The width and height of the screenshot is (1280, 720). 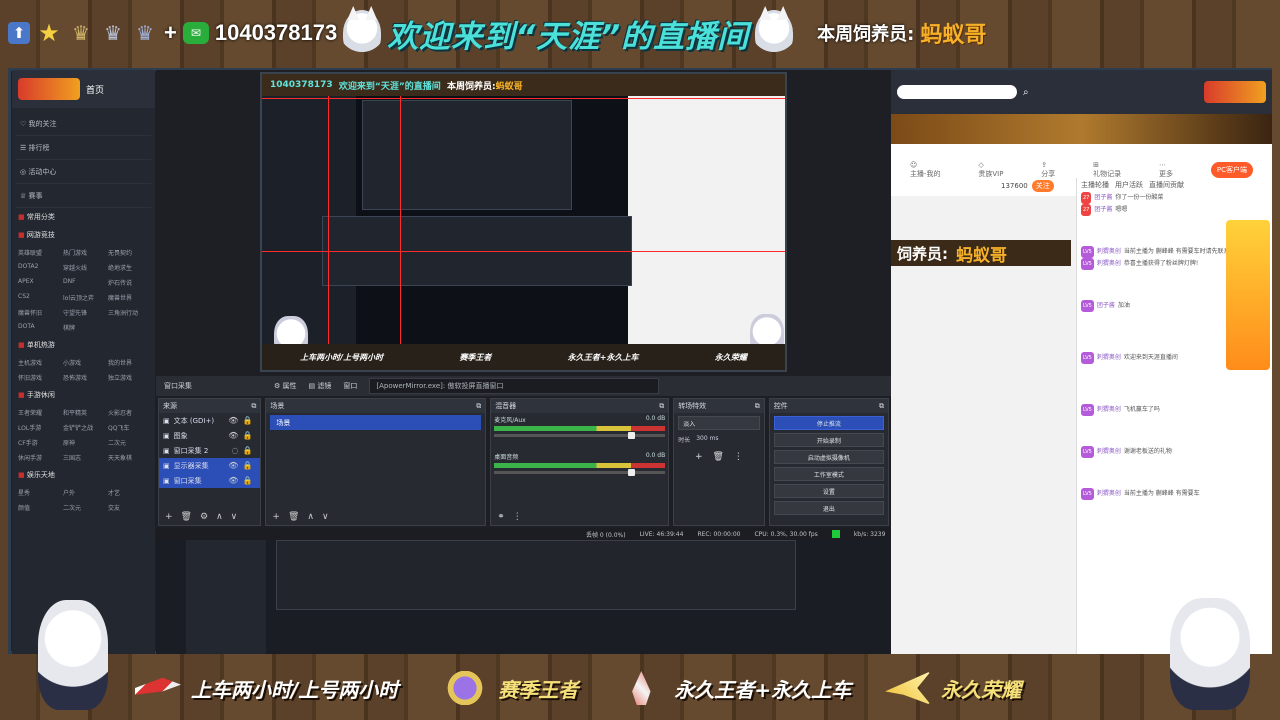 What do you see at coordinates (128, 312) in the screenshot?
I see `category-item: 三角洲行动` at bounding box center [128, 312].